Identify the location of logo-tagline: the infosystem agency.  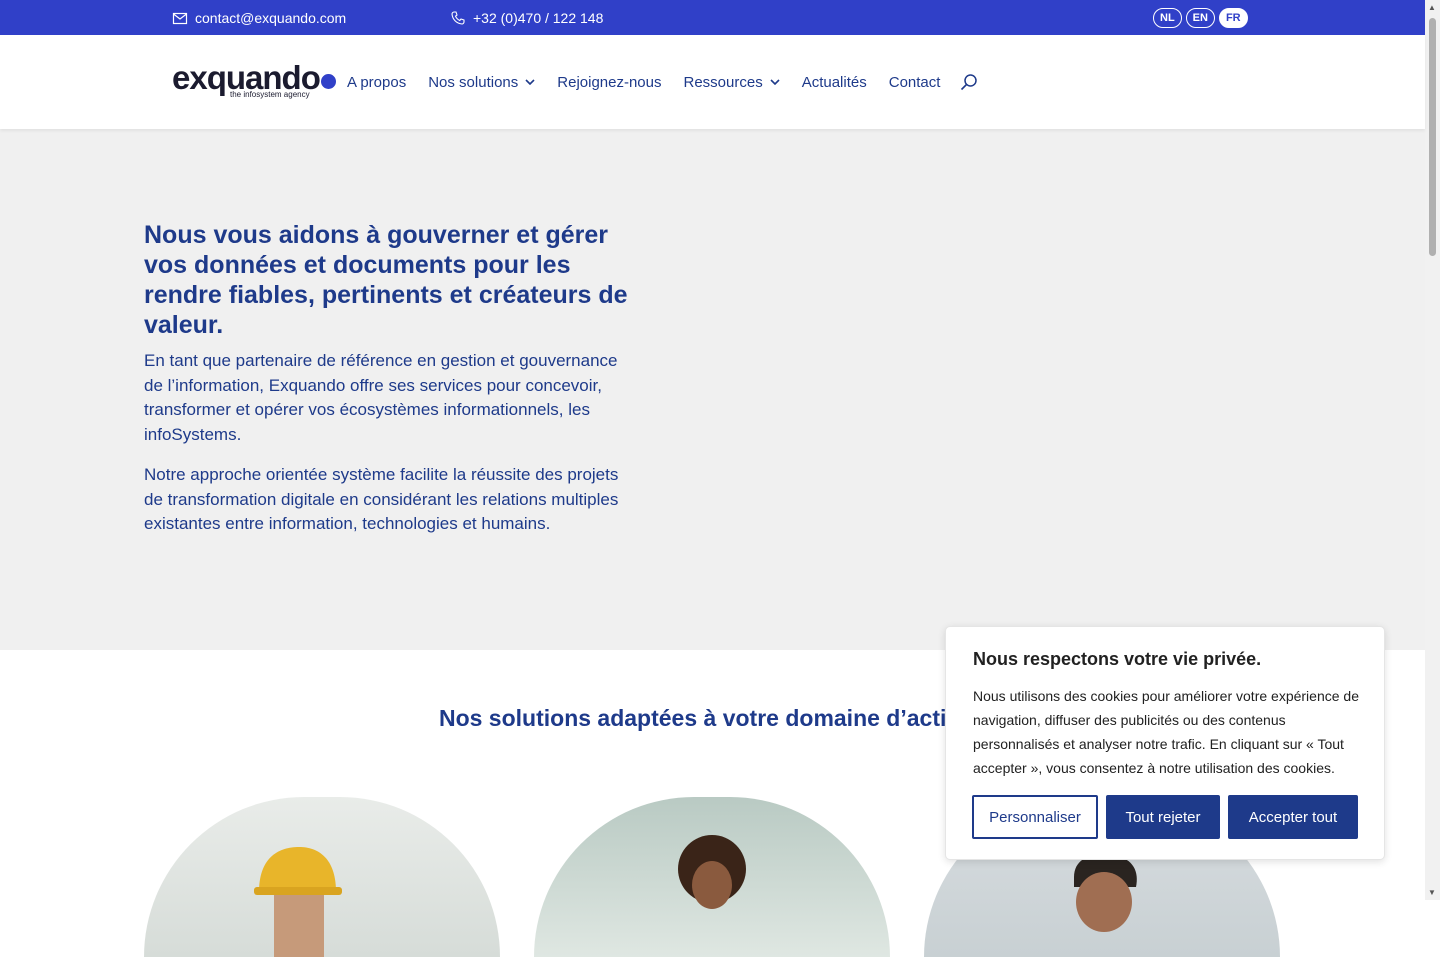
(270, 94).